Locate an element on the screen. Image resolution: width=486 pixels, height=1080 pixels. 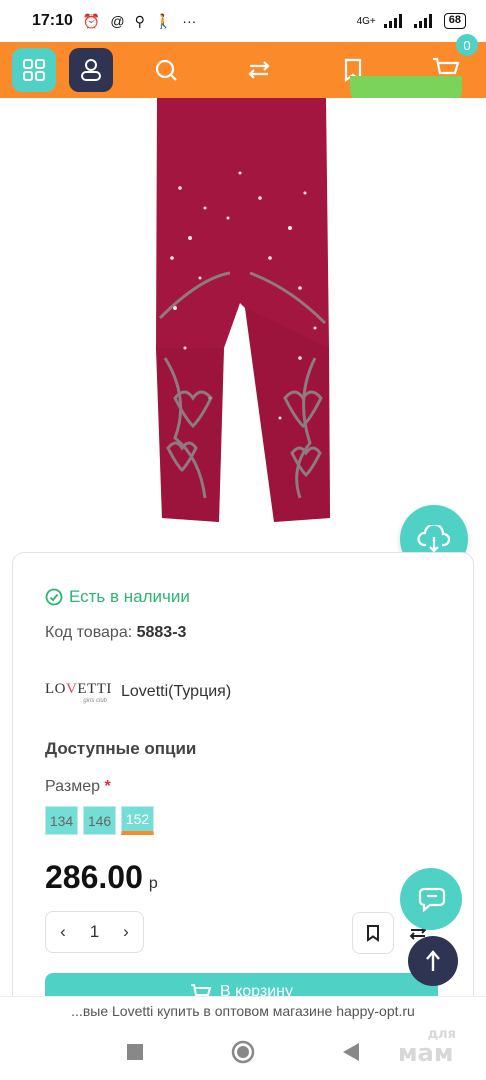
size-options: 134 146 152 is located at coordinates (99, 820).